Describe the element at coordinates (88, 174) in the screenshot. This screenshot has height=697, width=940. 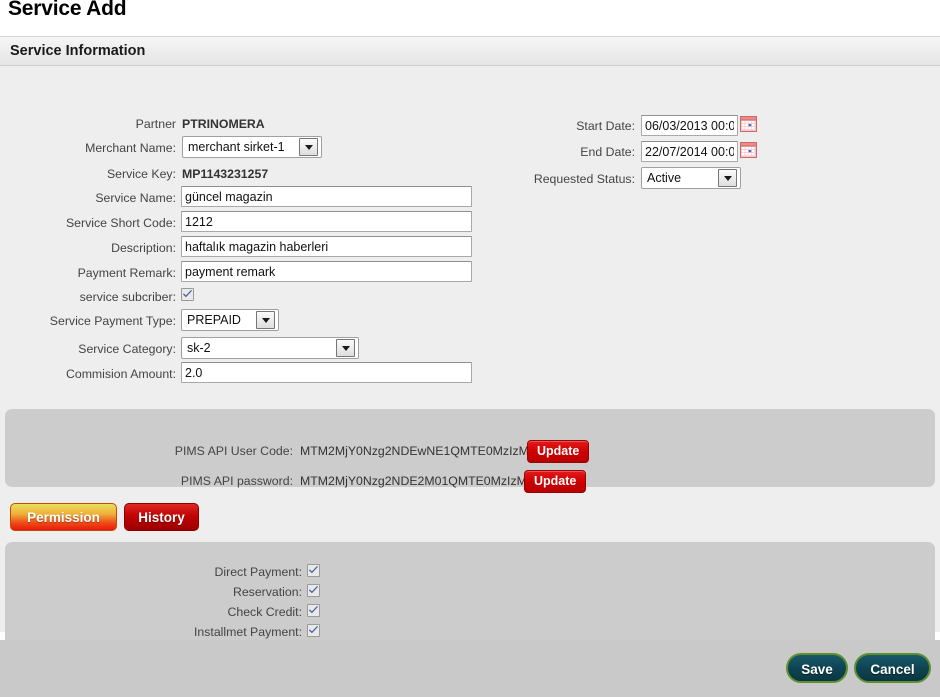
I see `field-service-key: Service Key:` at that location.